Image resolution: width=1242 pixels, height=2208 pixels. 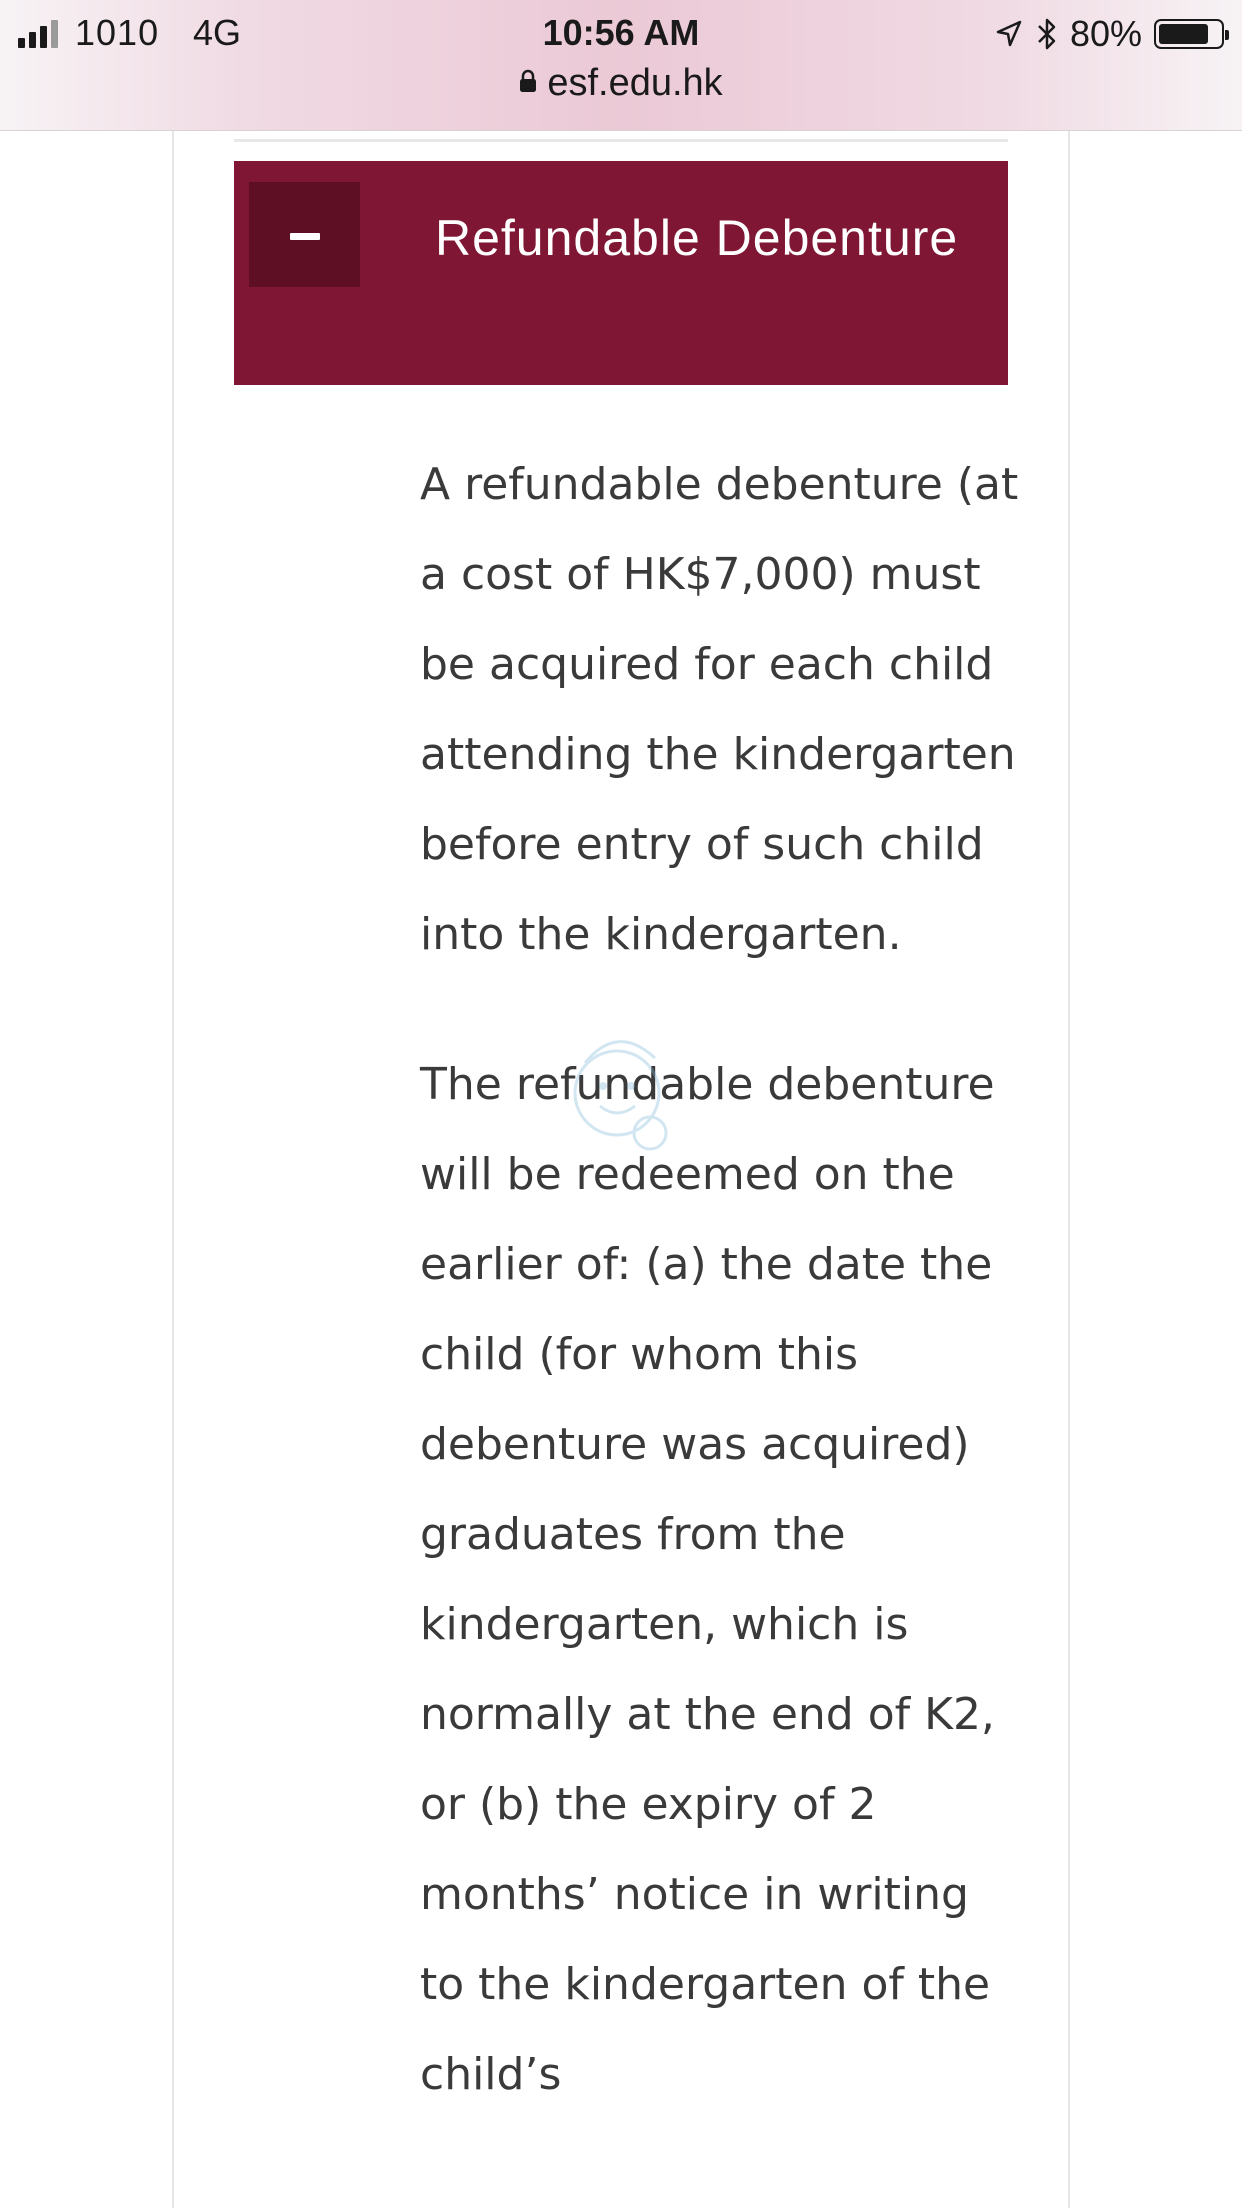 What do you see at coordinates (528, 80) in the screenshot?
I see `lock-icon` at bounding box center [528, 80].